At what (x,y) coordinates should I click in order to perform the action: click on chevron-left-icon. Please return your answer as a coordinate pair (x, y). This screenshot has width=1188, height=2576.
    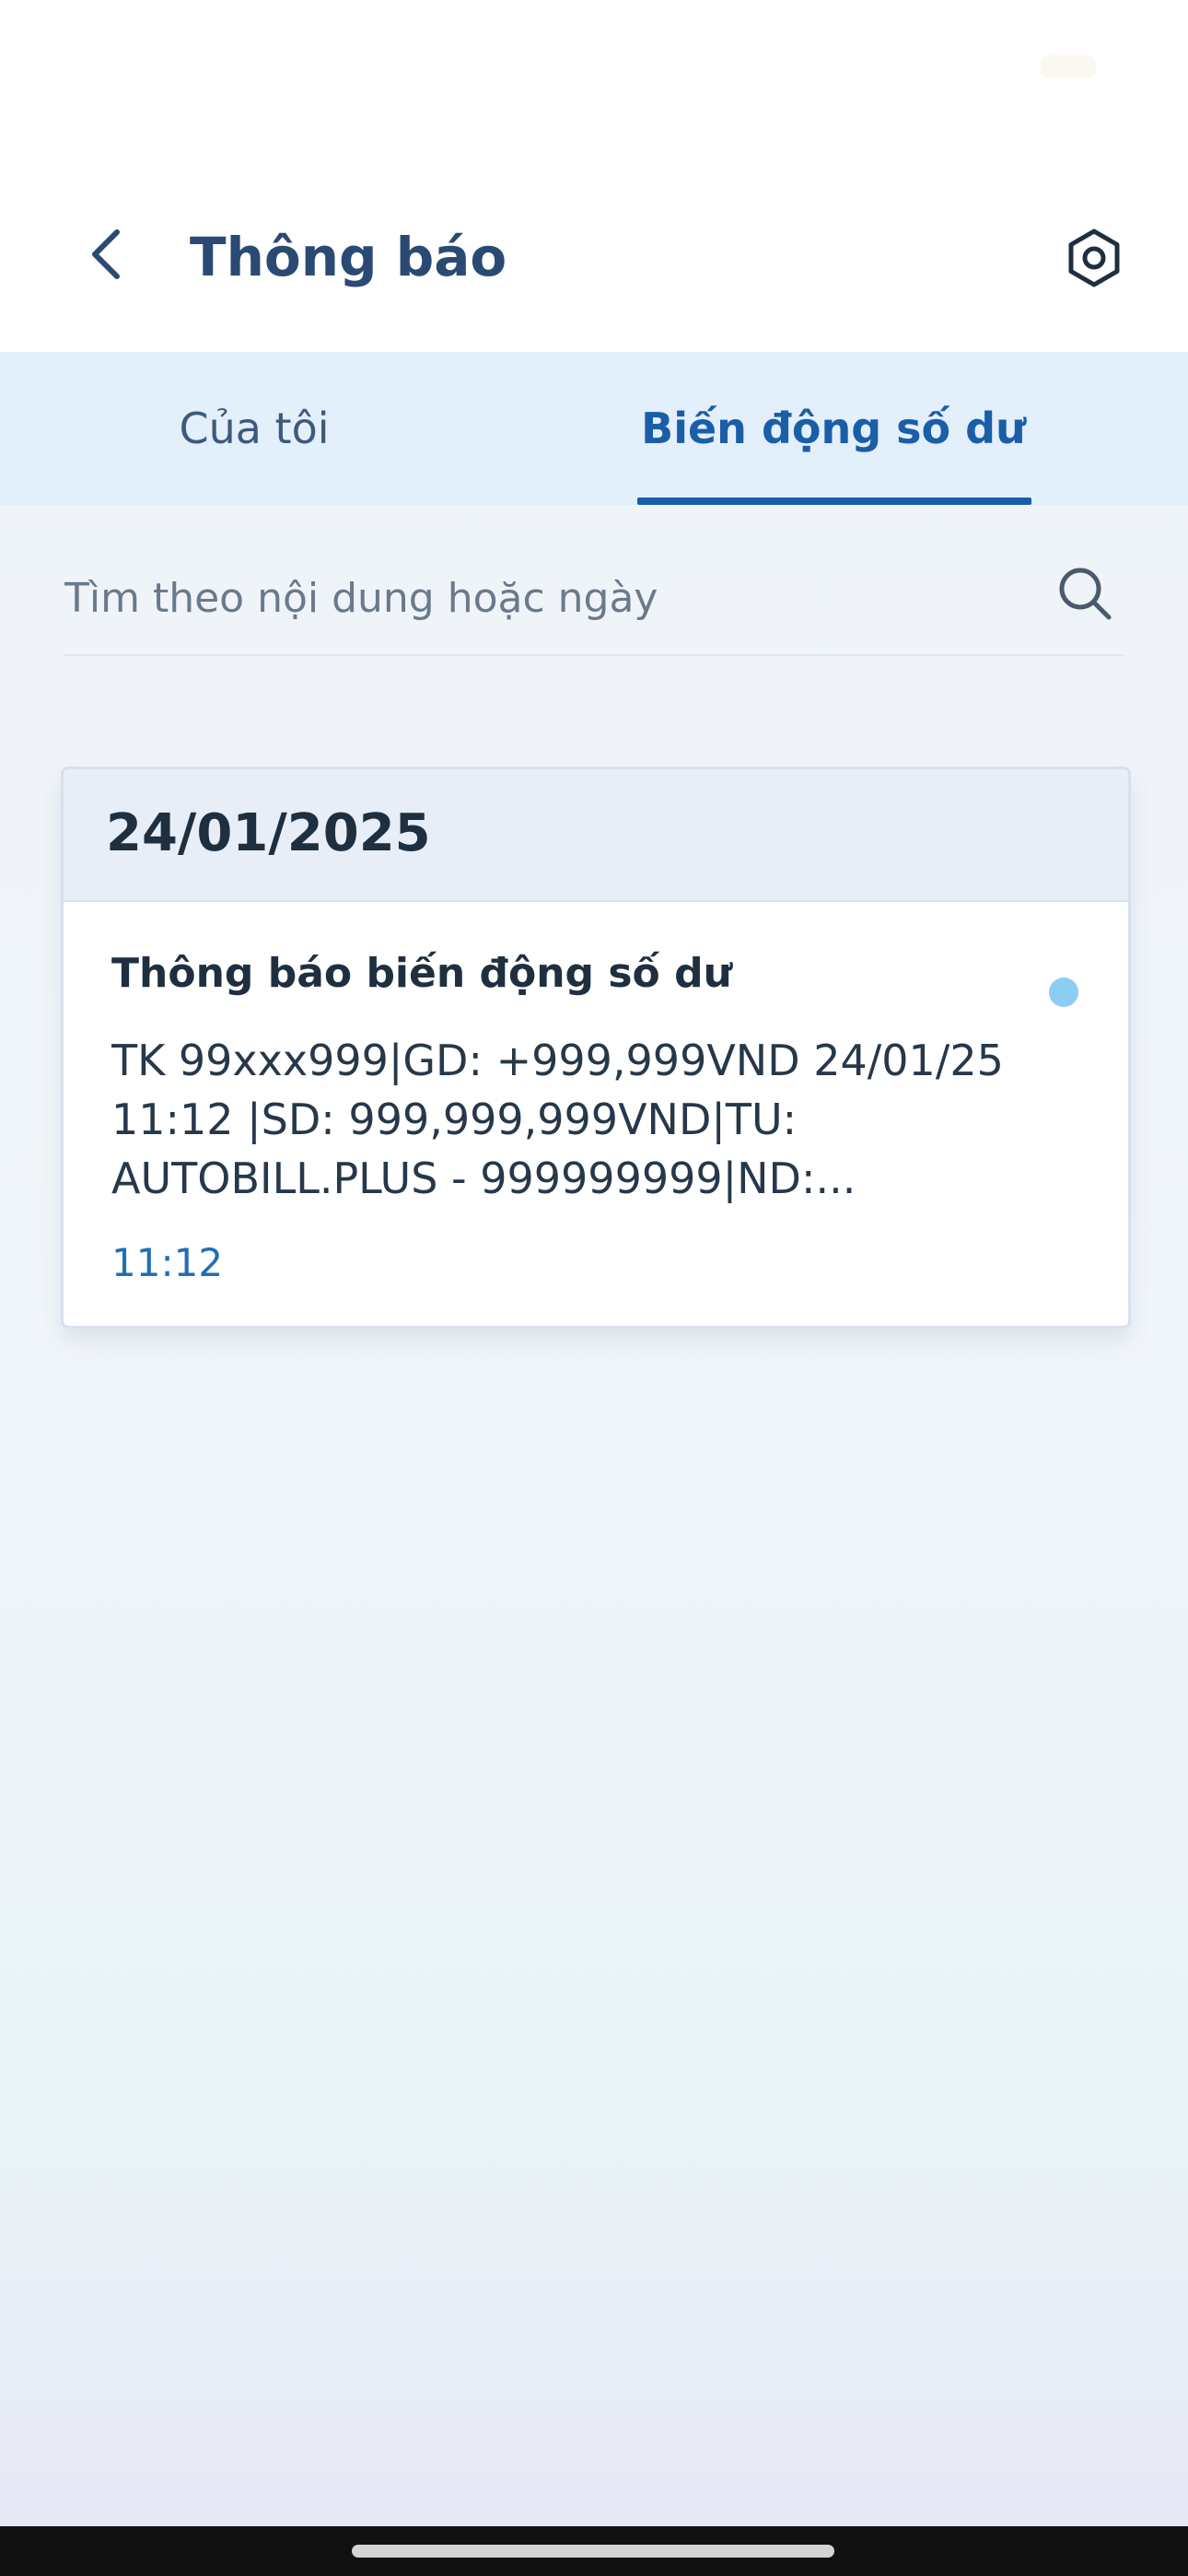
    Looking at the image, I should click on (105, 256).